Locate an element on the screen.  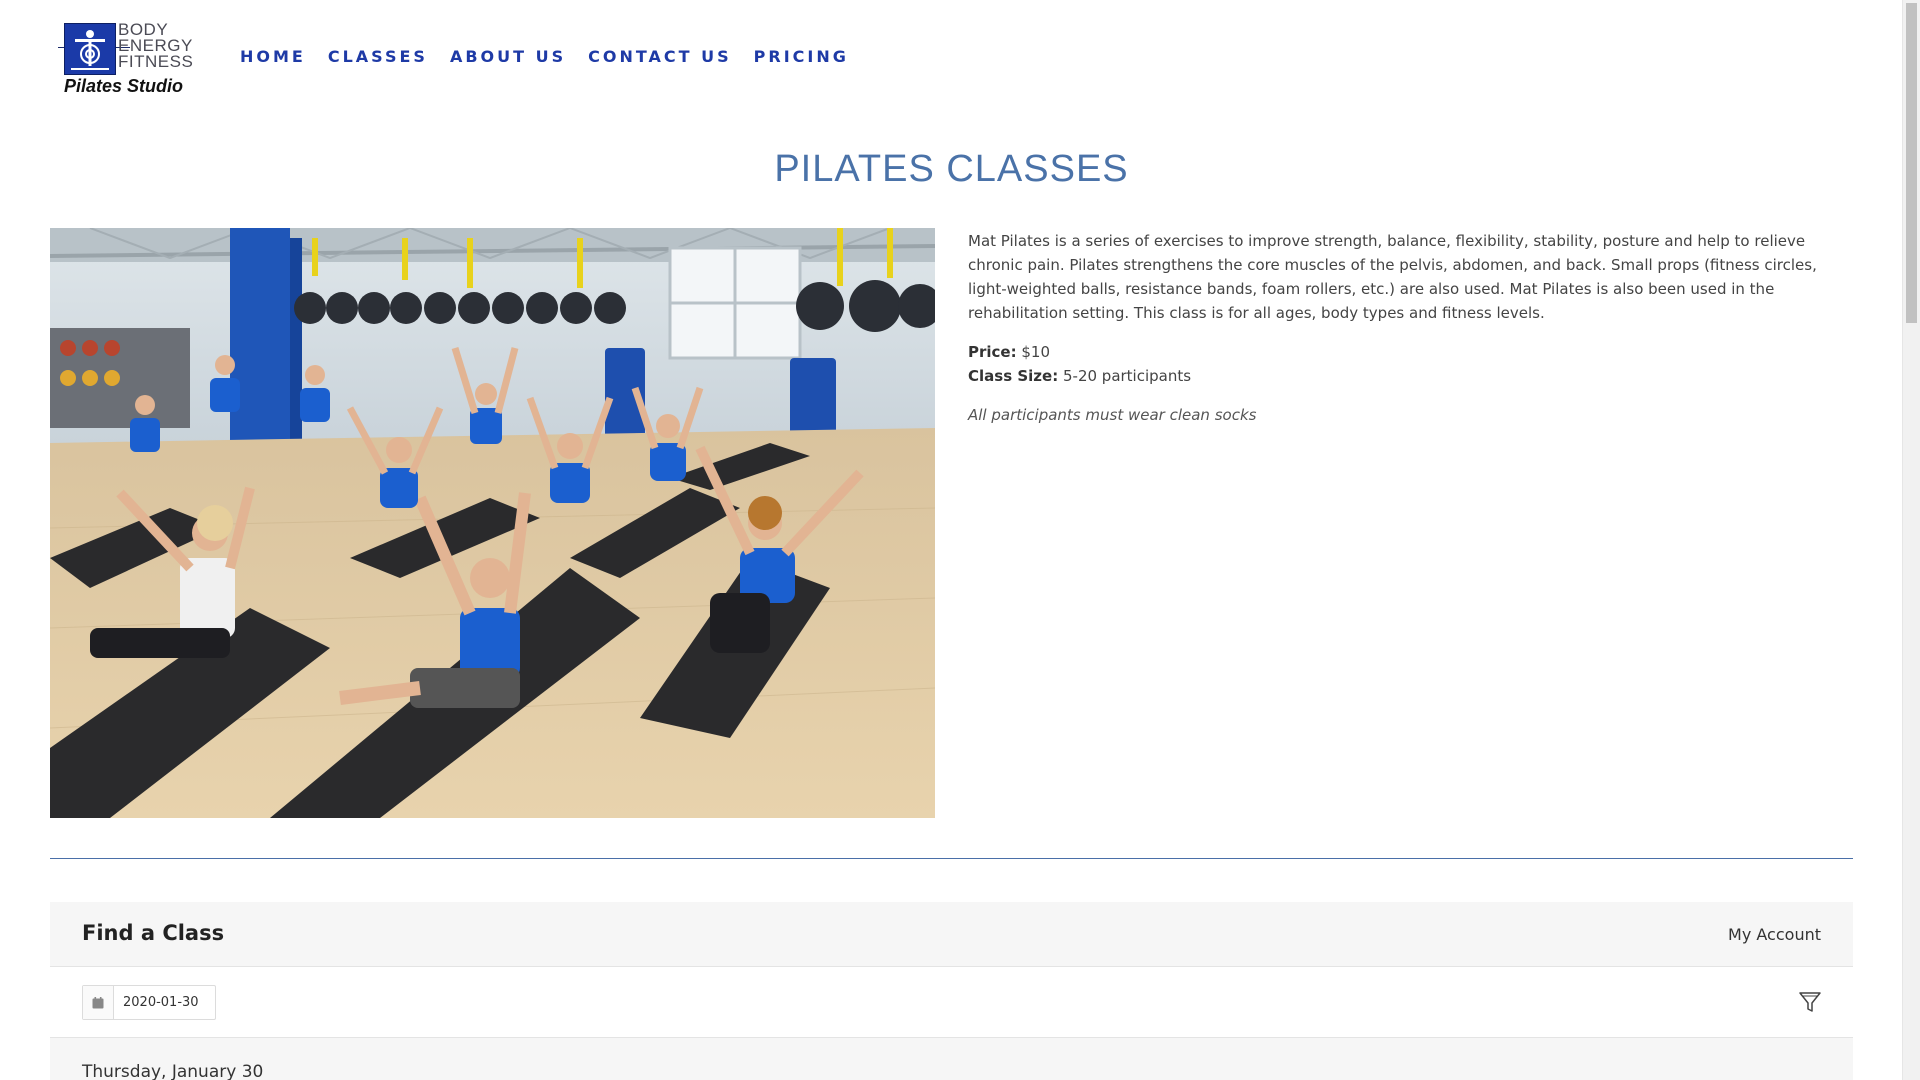
price-value: $10 is located at coordinates (1036, 352).